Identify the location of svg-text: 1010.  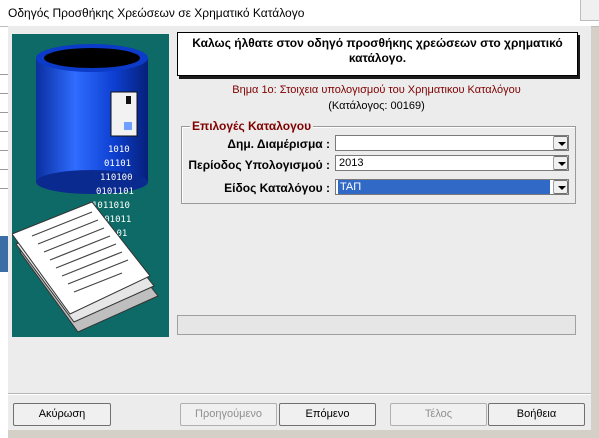
(119, 150).